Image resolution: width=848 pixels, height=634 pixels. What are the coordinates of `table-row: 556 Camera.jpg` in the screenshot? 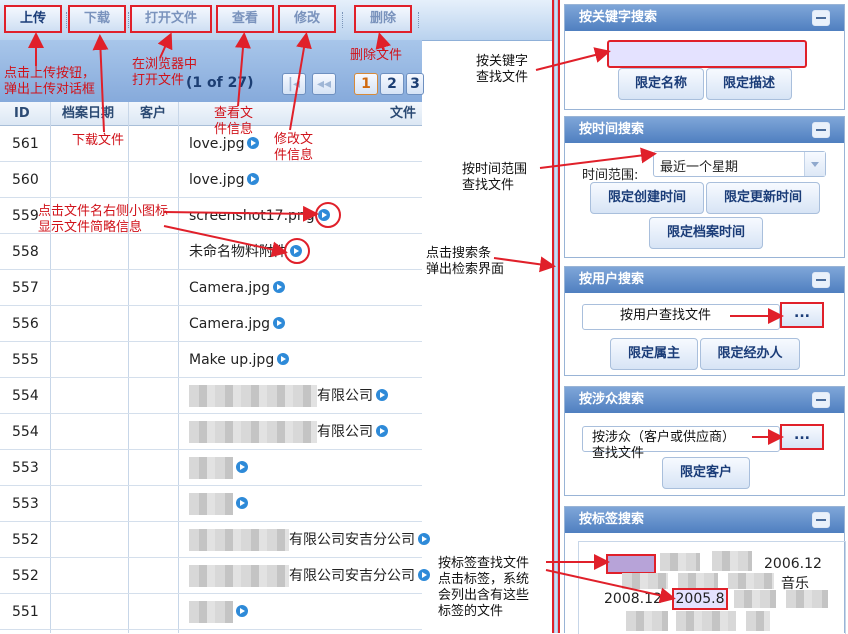 It's located at (211, 324).